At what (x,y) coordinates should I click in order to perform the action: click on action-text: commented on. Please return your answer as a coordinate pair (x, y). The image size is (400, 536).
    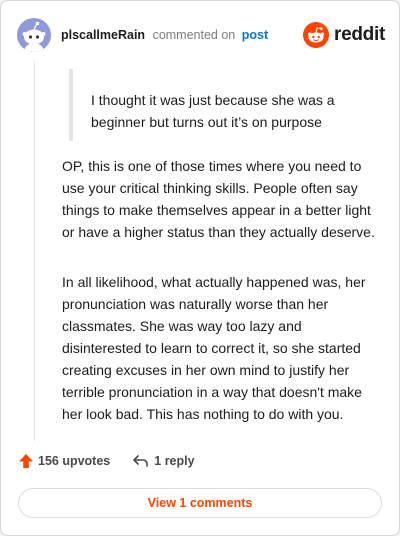
    Looking at the image, I should click on (194, 35).